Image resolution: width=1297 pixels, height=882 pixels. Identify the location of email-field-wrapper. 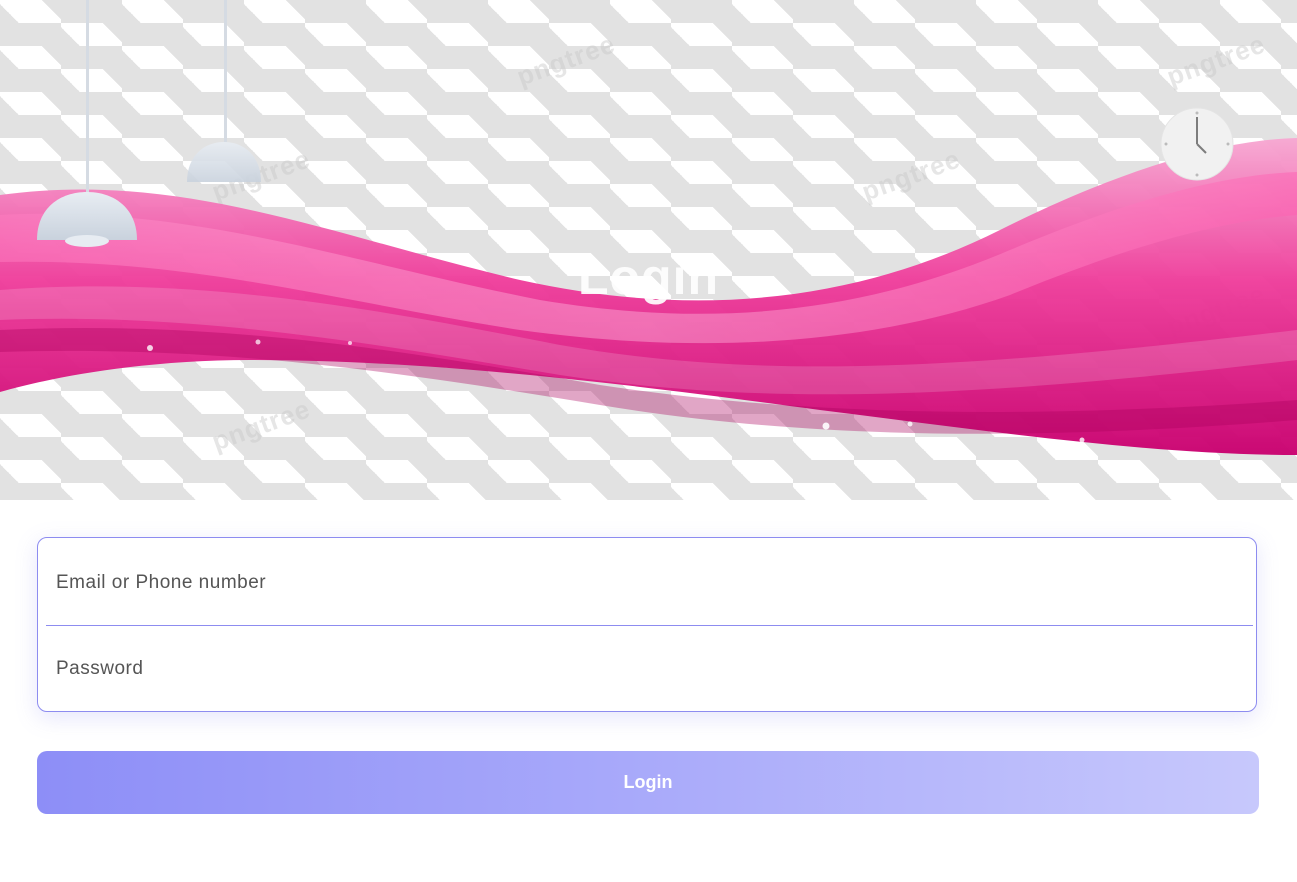
(649, 583).